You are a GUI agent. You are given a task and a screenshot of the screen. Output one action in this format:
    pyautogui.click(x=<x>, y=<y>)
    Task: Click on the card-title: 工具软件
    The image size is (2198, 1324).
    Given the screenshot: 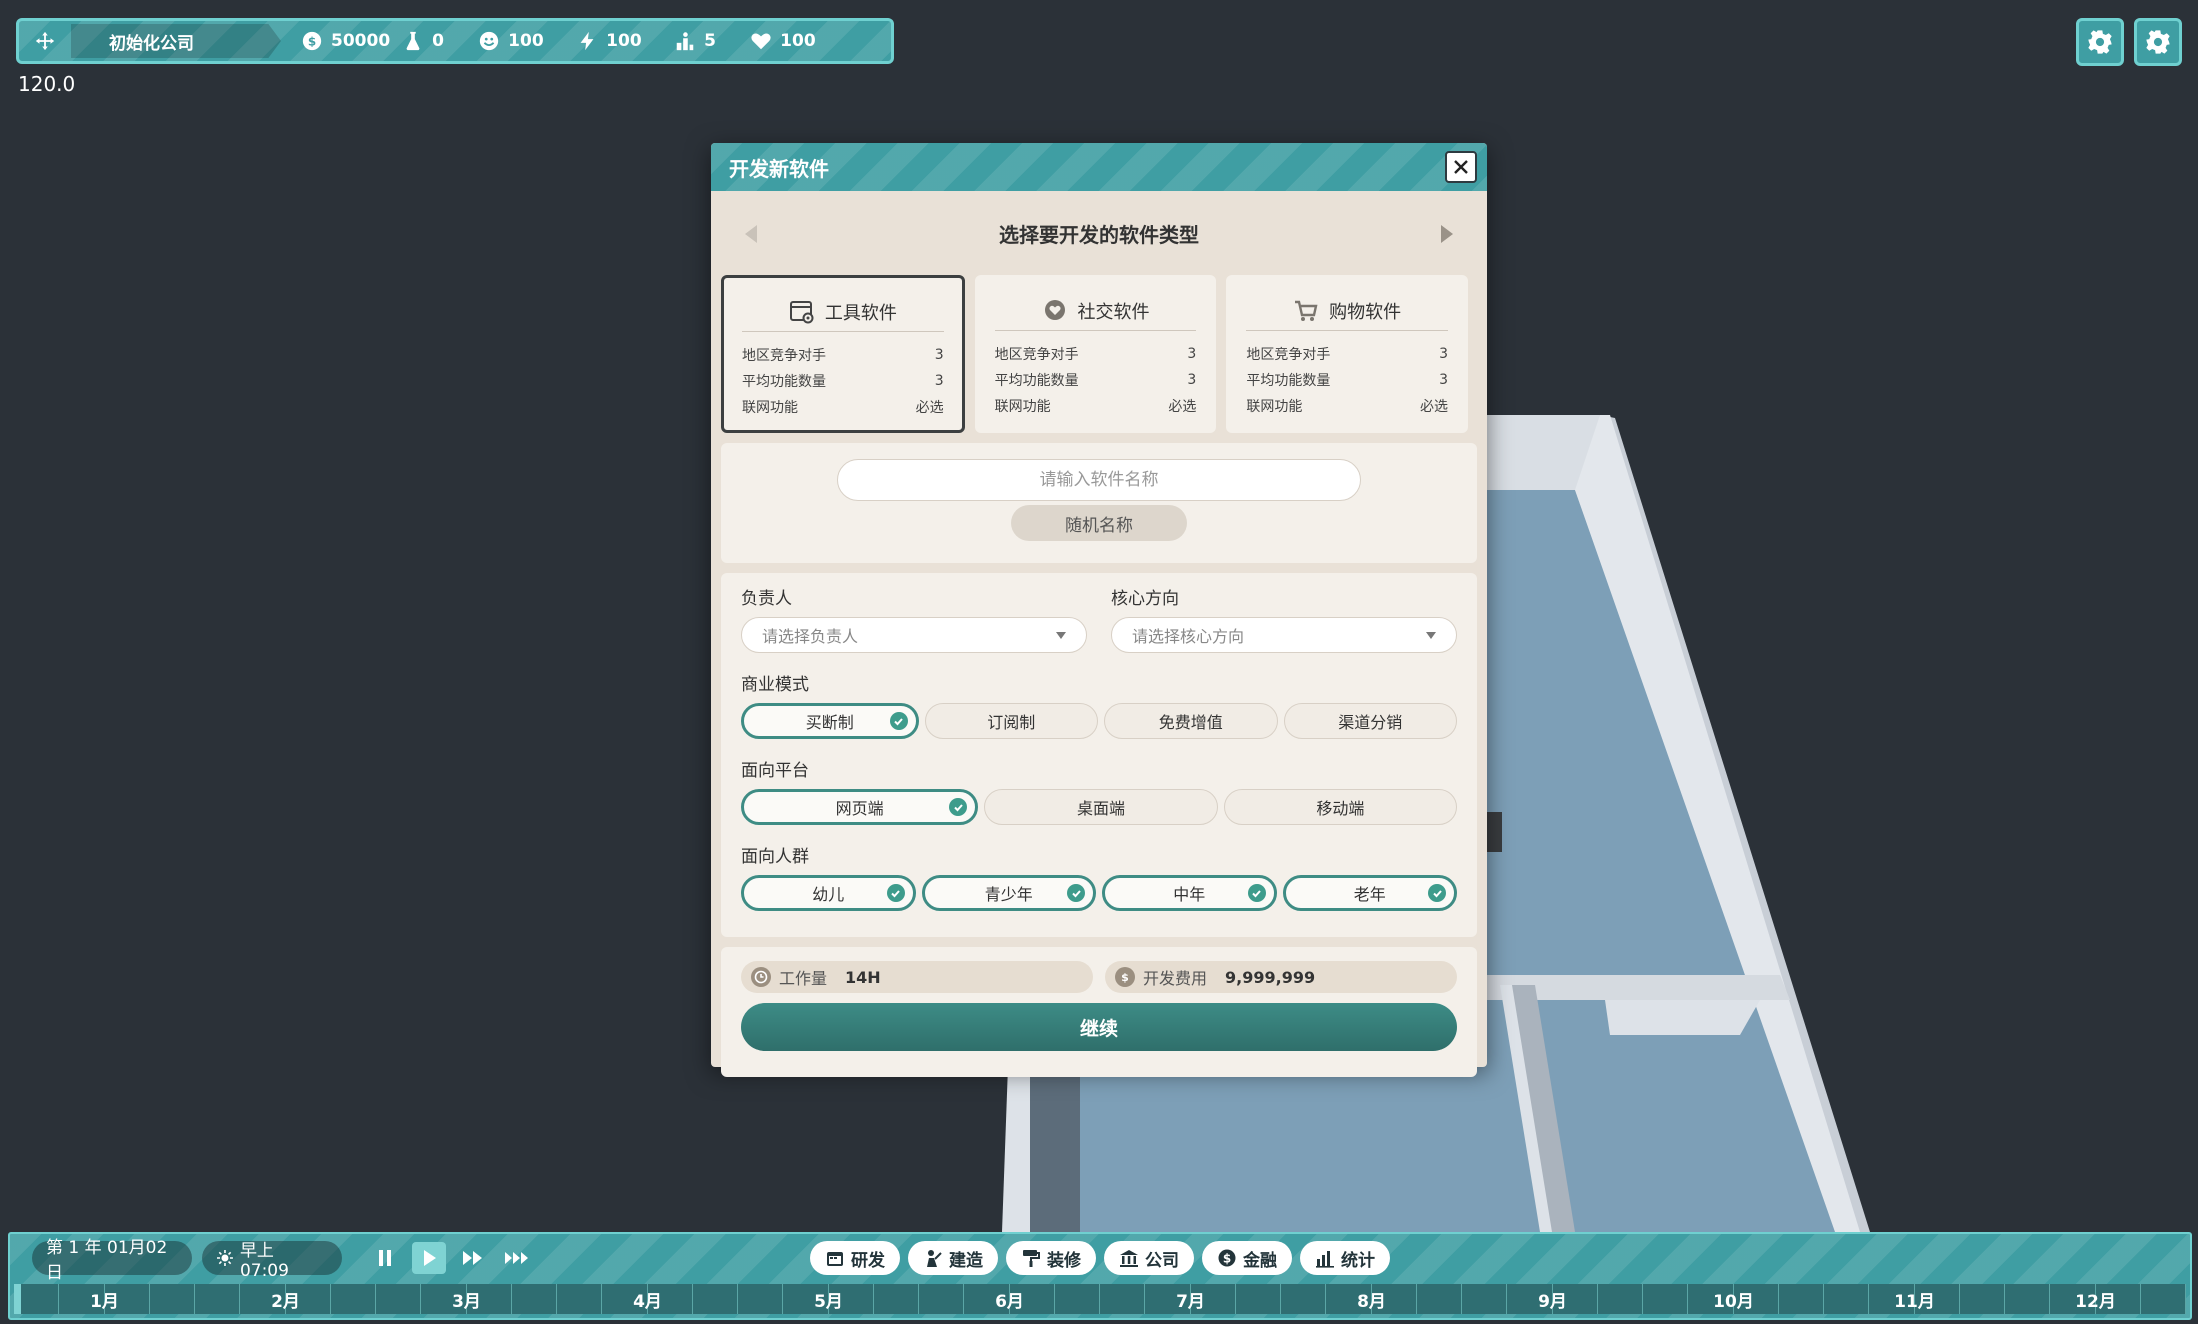 What is the action you would take?
    pyautogui.click(x=843, y=312)
    